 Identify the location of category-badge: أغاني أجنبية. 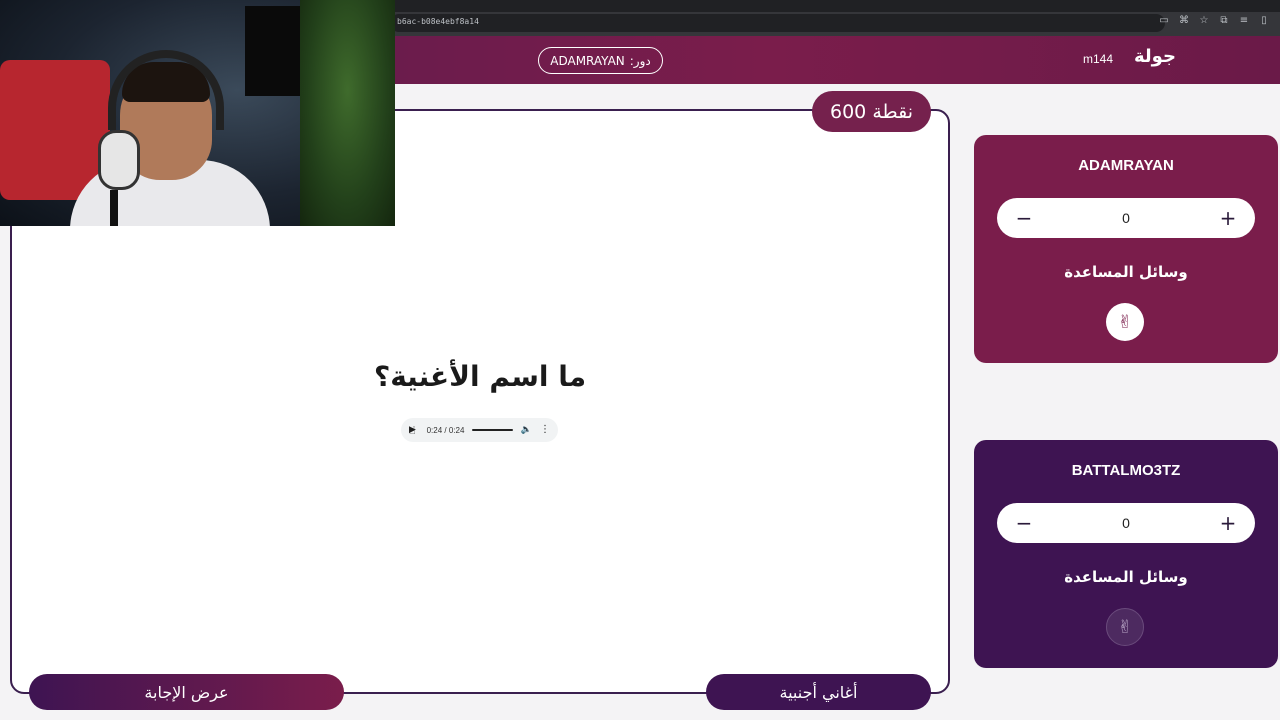
(818, 692).